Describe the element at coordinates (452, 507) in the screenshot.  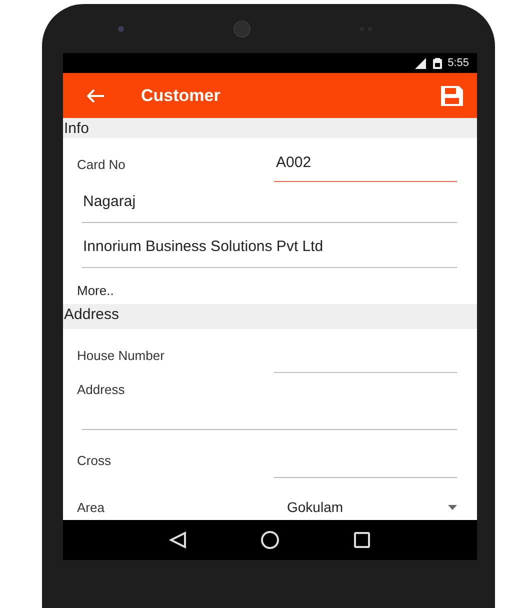
I see `dropdown-caret-icon` at that location.